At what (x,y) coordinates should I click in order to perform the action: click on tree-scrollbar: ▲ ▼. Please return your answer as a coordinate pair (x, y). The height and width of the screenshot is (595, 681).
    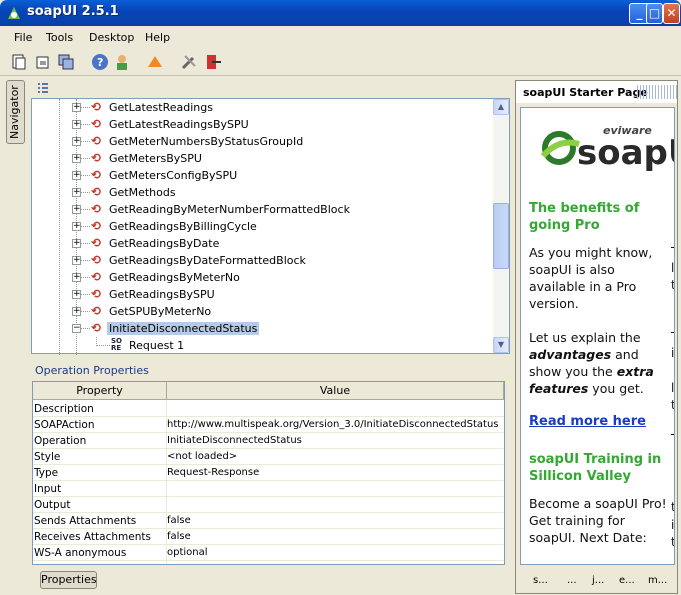
    Looking at the image, I should click on (501, 226).